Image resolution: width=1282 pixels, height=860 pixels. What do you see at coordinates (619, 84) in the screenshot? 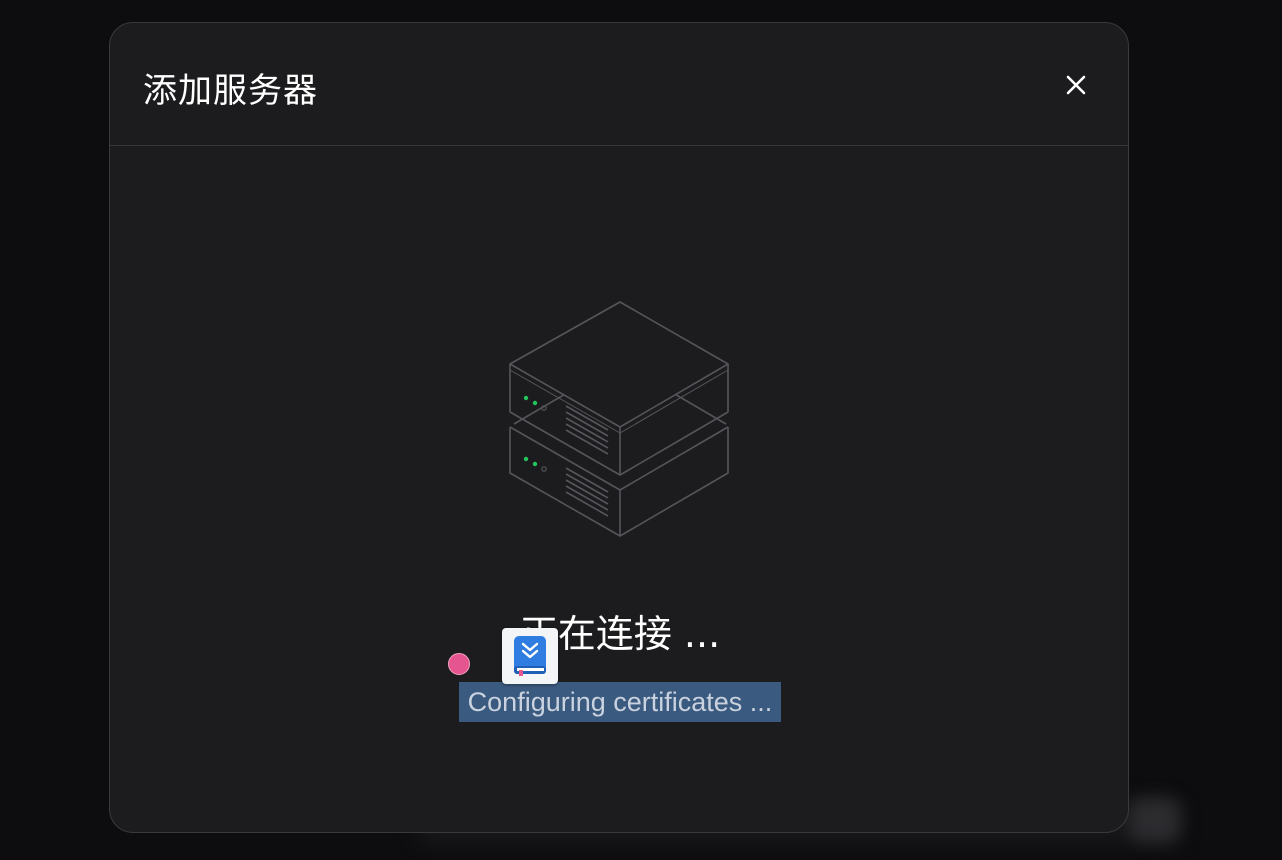
I see `dialog-header: 添加服务器` at bounding box center [619, 84].